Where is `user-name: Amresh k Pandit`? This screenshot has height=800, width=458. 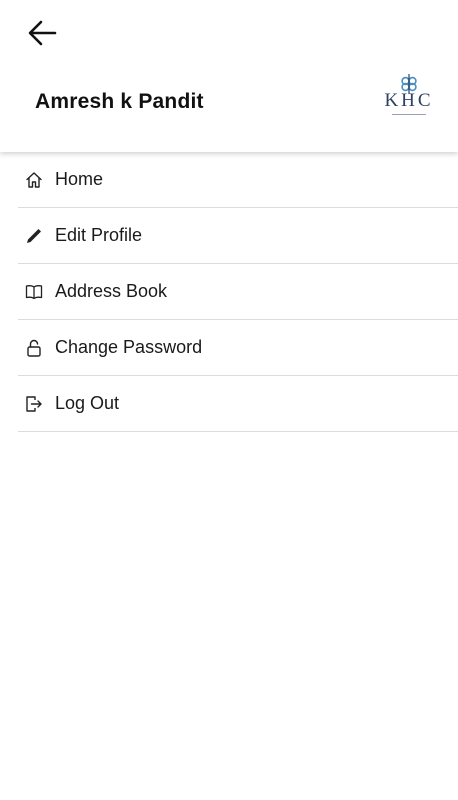
user-name: Amresh k Pandit is located at coordinates (119, 101).